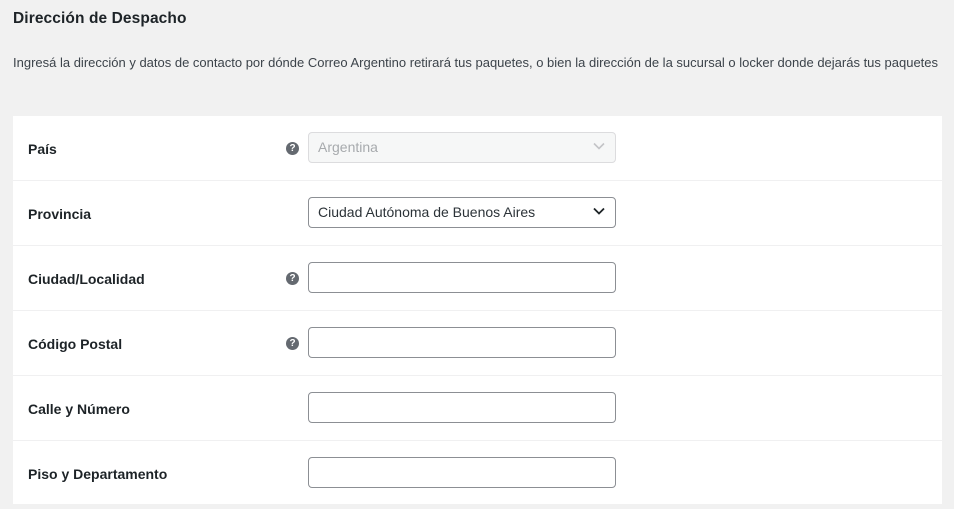 Image resolution: width=954 pixels, height=509 pixels. What do you see at coordinates (75, 344) in the screenshot?
I see `codigo-postal-label: Código Postal` at bounding box center [75, 344].